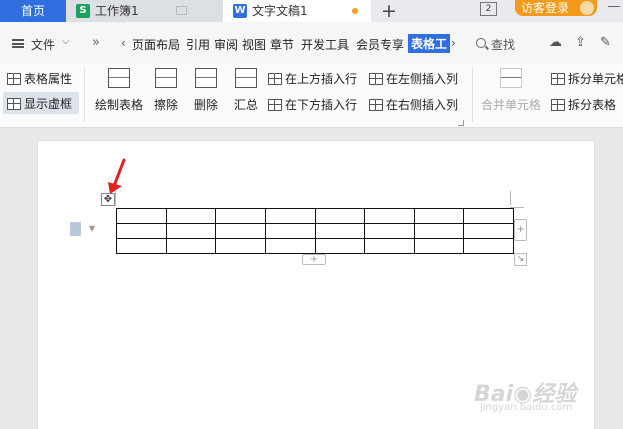  What do you see at coordinates (488, 9) in the screenshot?
I see `window-count-button: 2` at bounding box center [488, 9].